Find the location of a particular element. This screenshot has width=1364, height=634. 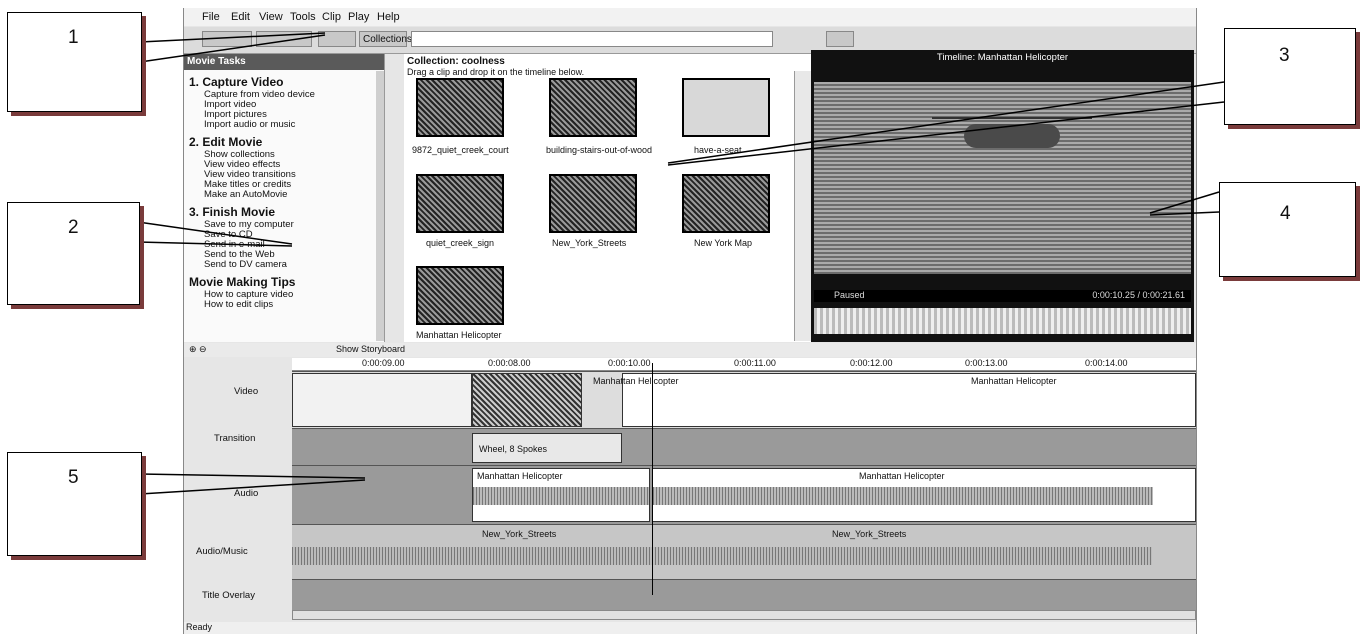

callout-number: 5 is located at coordinates (73, 477).